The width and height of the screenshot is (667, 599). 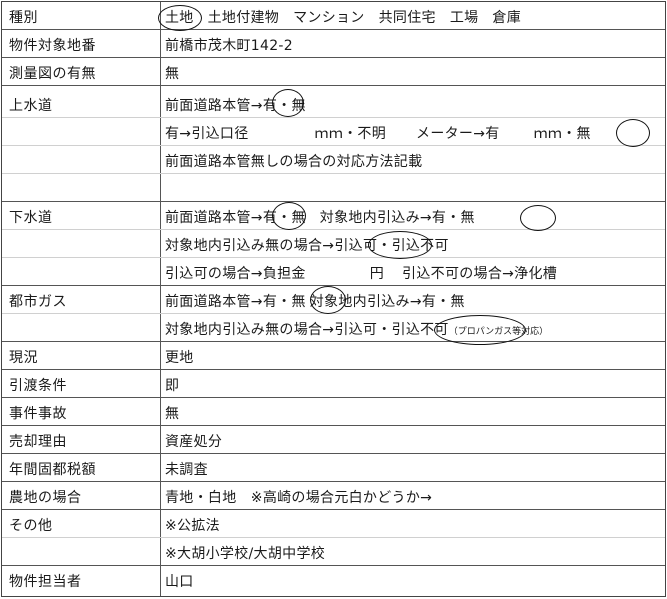 I want to click on row-handover: 引渡条件 即, so click(x=333, y=384).